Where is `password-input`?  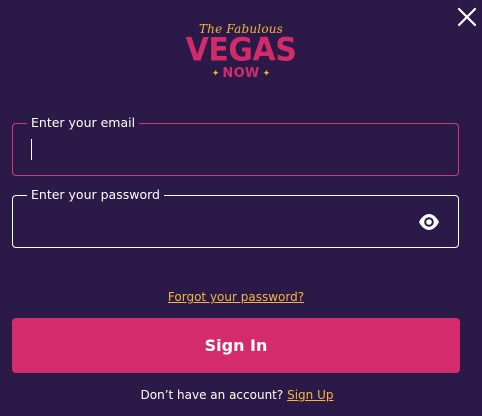 password-input is located at coordinates (222, 222).